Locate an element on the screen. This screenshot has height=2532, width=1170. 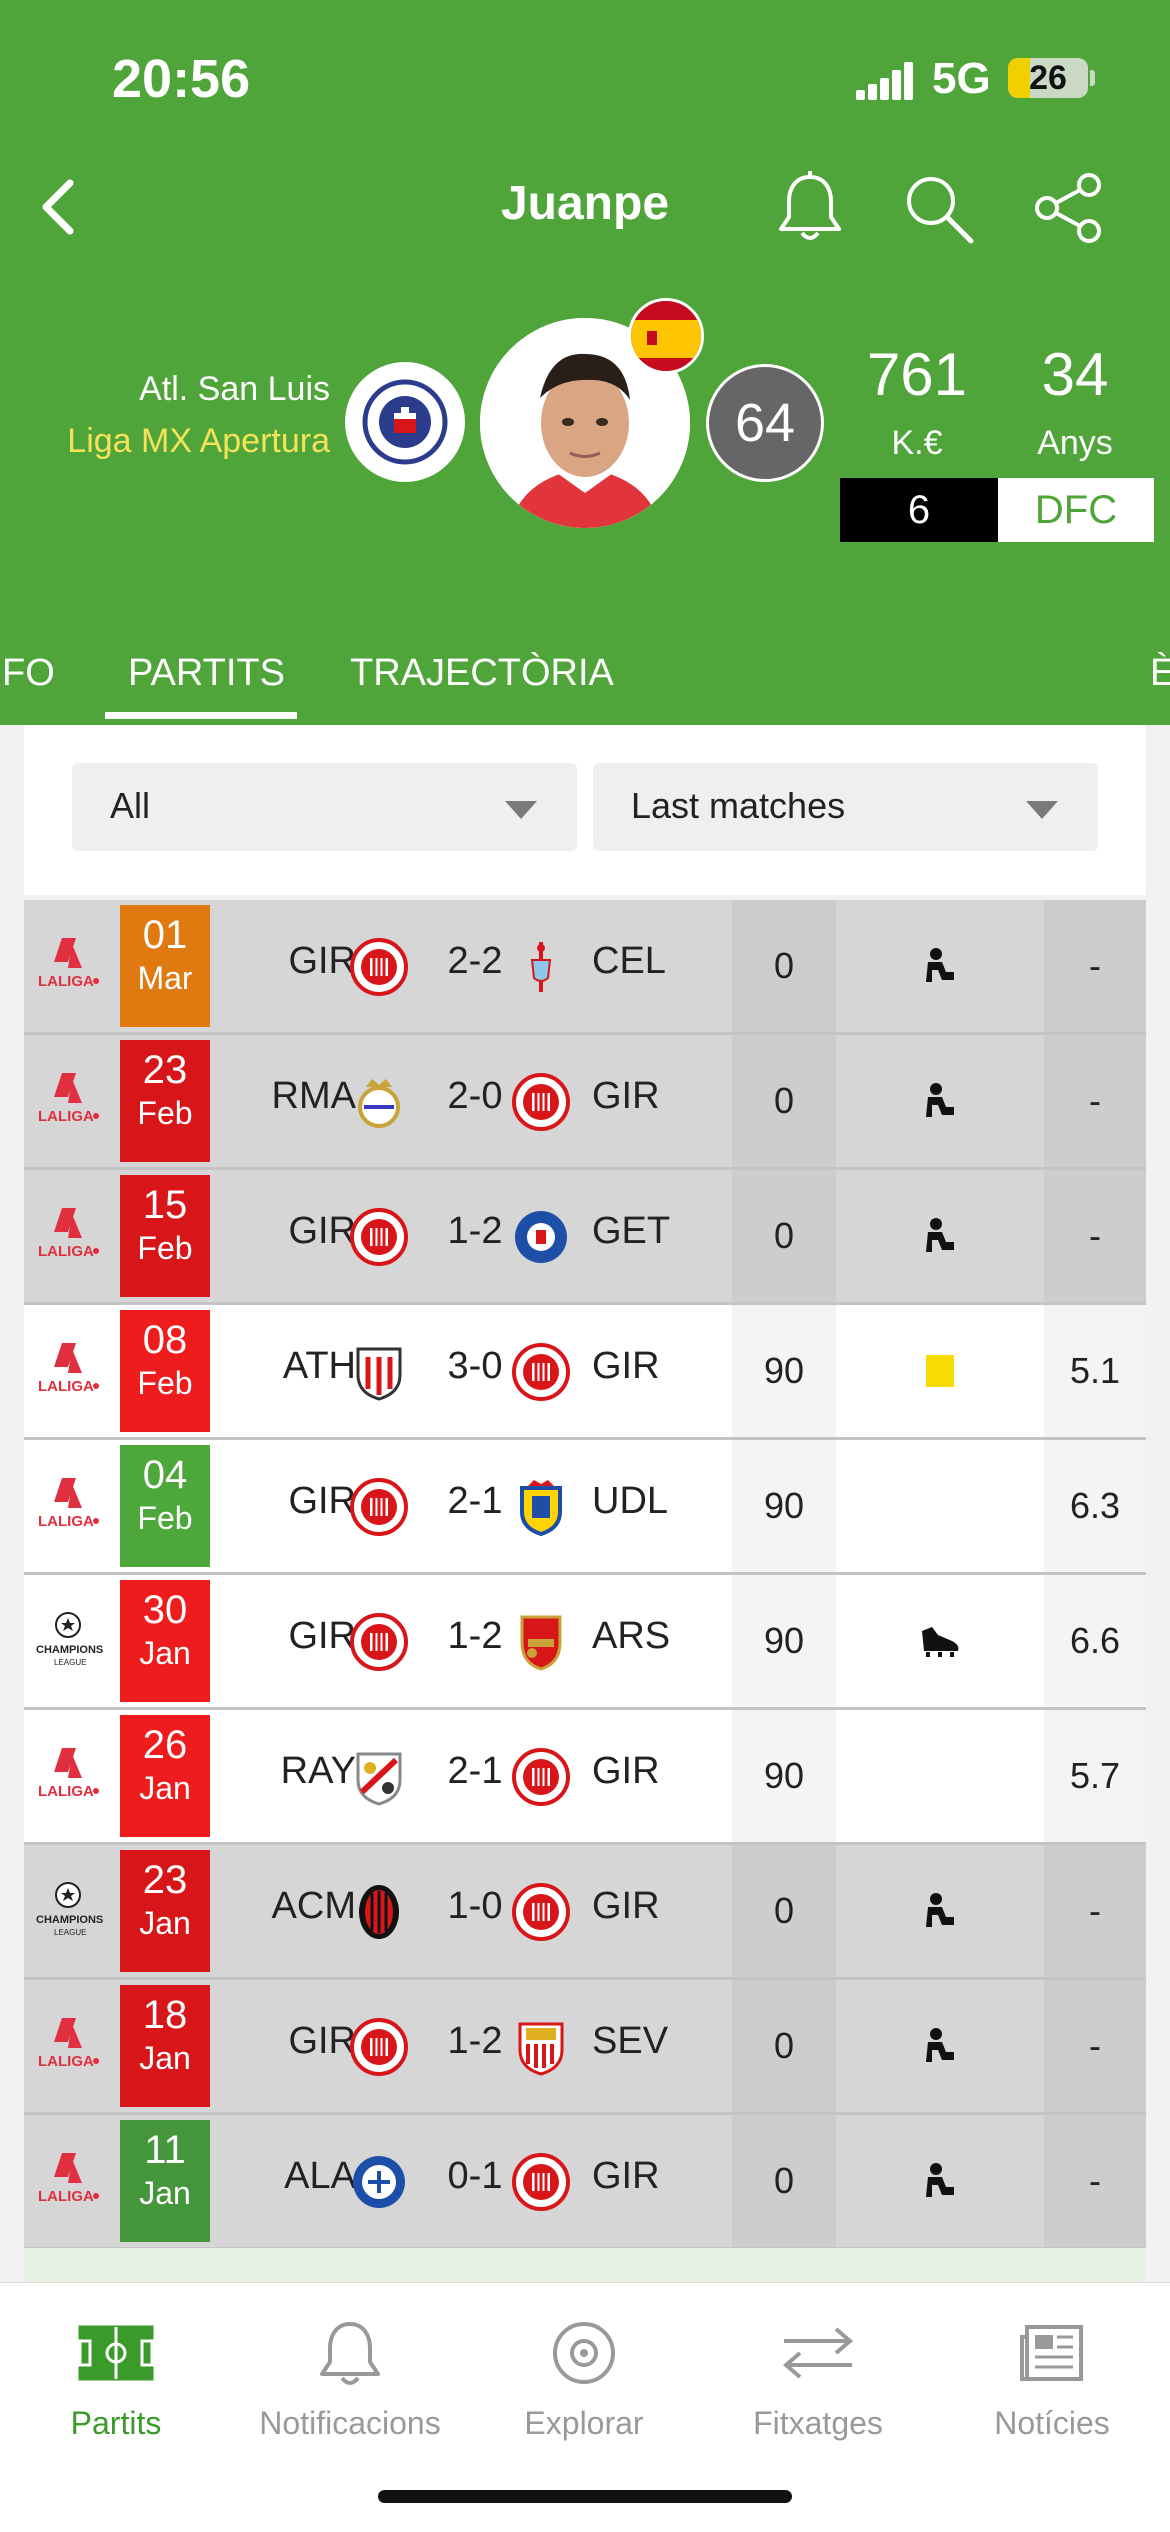
yellow-card-icon is located at coordinates (940, 1371).